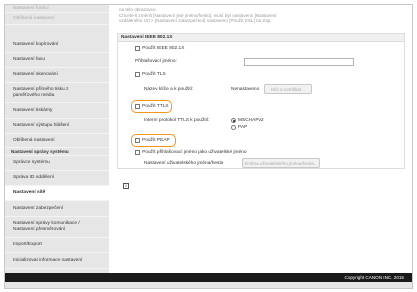 The width and height of the screenshot is (417, 292). Describe the element at coordinates (156, 140) in the screenshot. I see `use-peap-label: Použít PEAP` at that location.